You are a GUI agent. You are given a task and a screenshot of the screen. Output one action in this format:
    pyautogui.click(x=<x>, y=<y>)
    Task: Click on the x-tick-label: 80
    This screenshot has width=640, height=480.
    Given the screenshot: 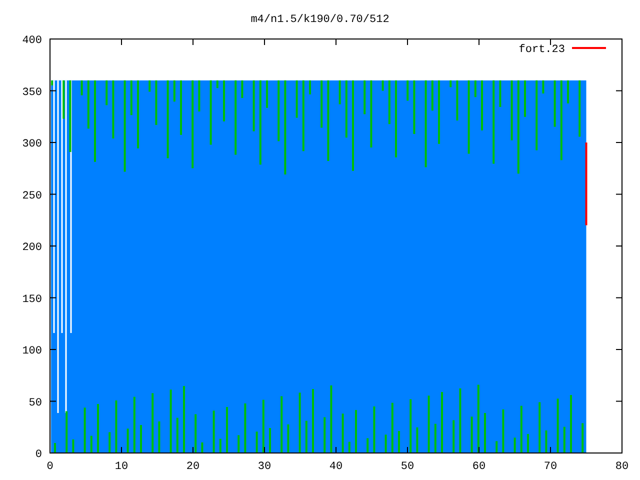 What is the action you would take?
    pyautogui.click(x=622, y=467)
    